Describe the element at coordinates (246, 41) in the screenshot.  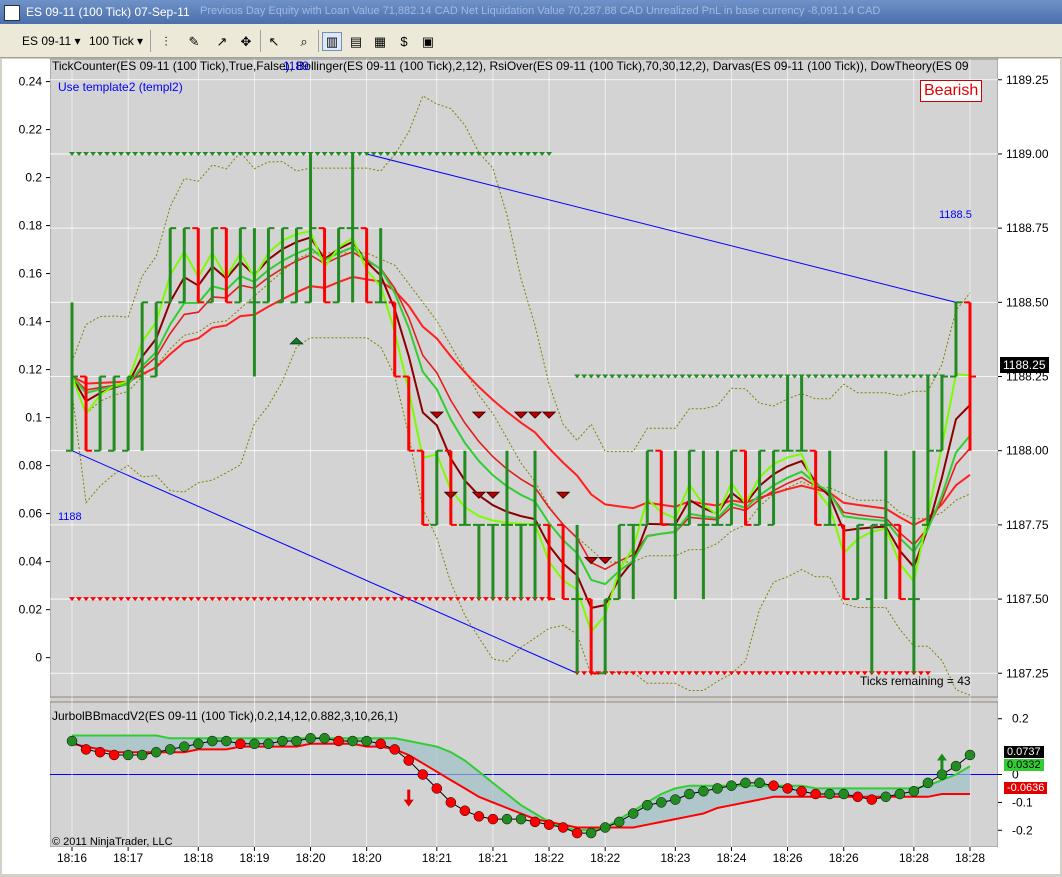
I see `snap-icon: ✥` at that location.